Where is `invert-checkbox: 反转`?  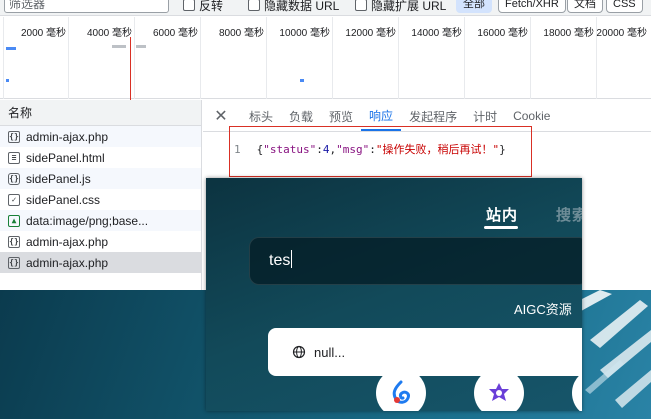
invert-checkbox: 反转 is located at coordinates (203, 6).